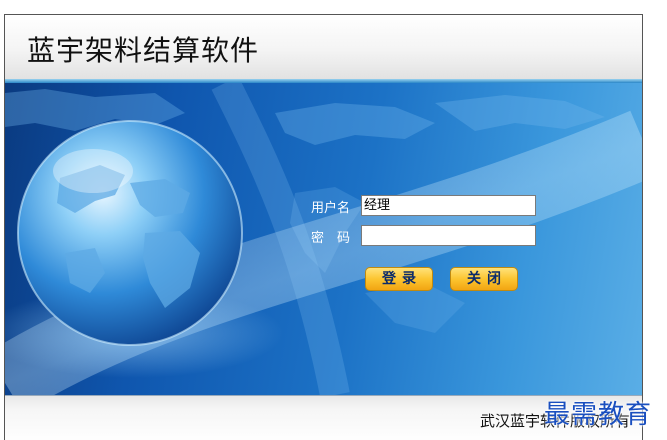  I want to click on watermark: 最需教育, so click(598, 415).